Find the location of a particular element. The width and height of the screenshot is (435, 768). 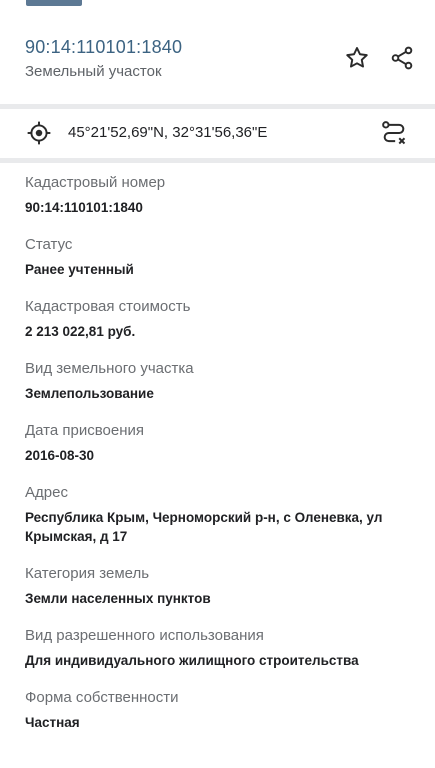

share-icon is located at coordinates (402, 58).